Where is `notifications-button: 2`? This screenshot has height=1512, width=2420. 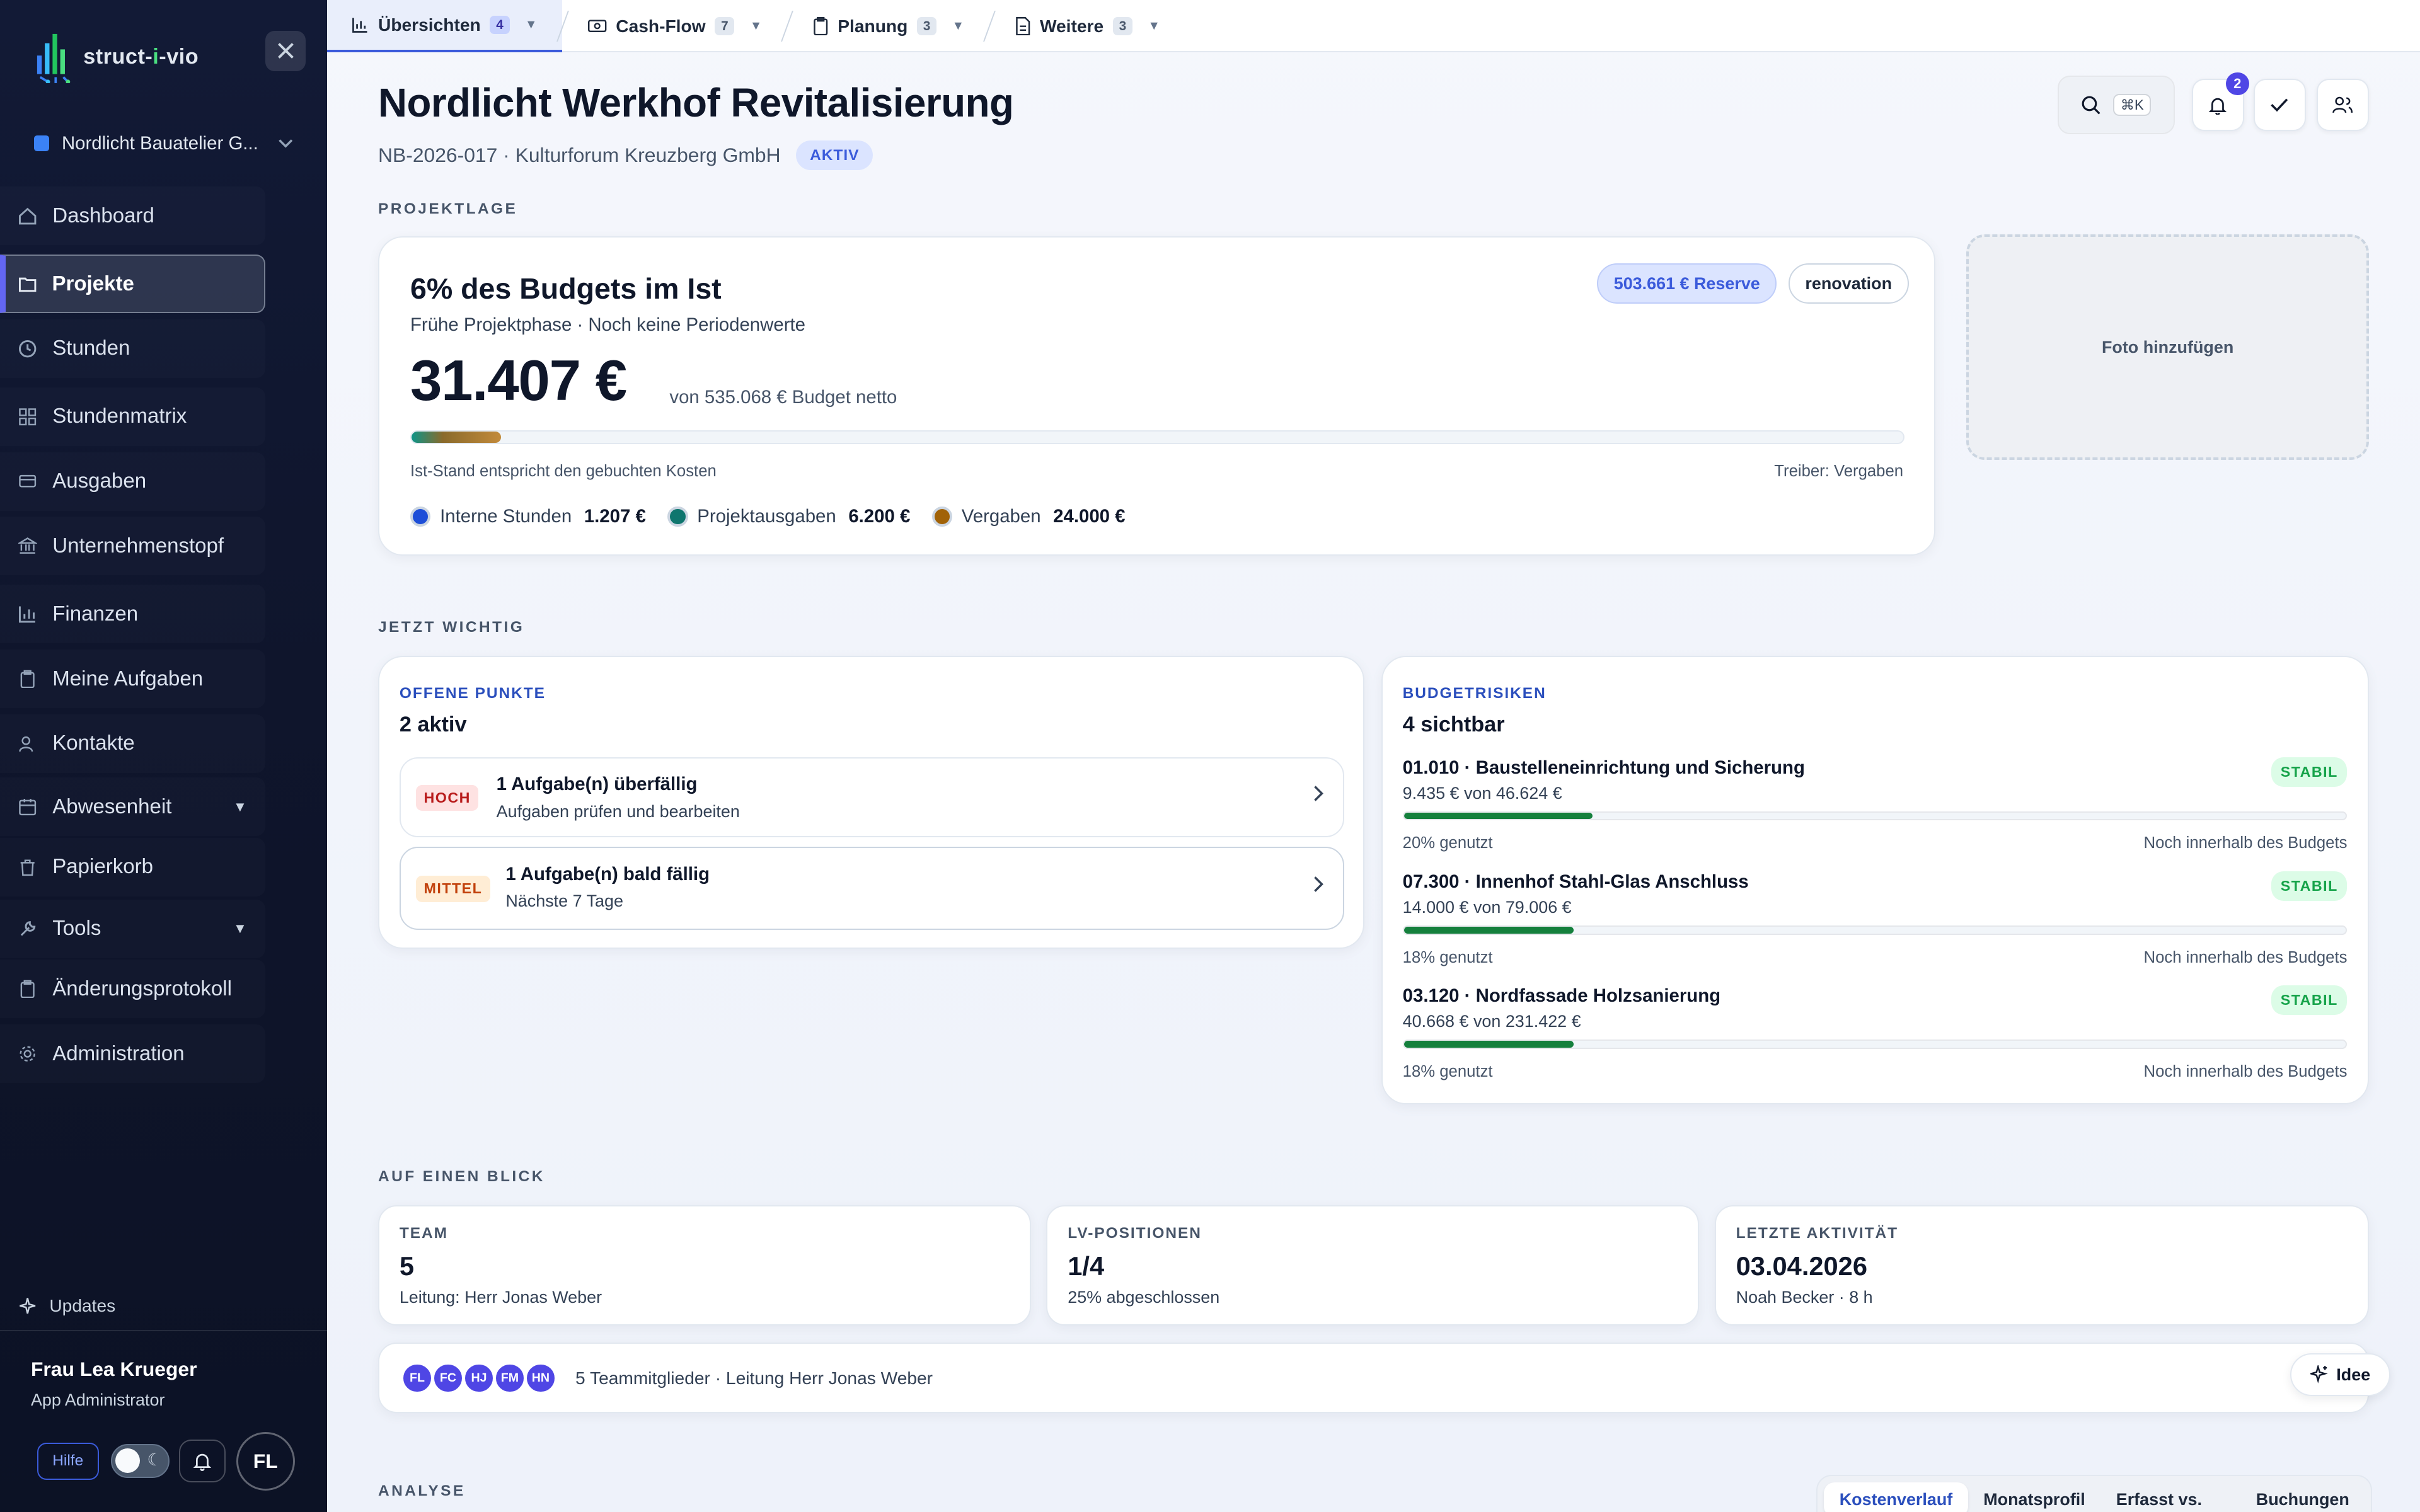
notifications-button: 2 is located at coordinates (2220, 102).